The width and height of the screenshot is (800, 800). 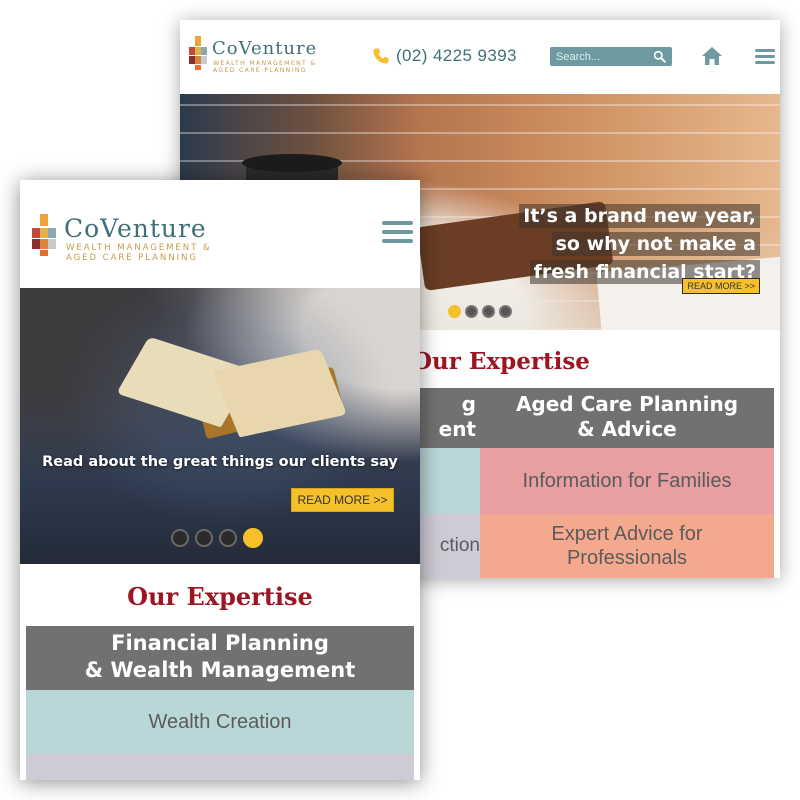 I want to click on heading-line: & Advice, so click(x=627, y=429).